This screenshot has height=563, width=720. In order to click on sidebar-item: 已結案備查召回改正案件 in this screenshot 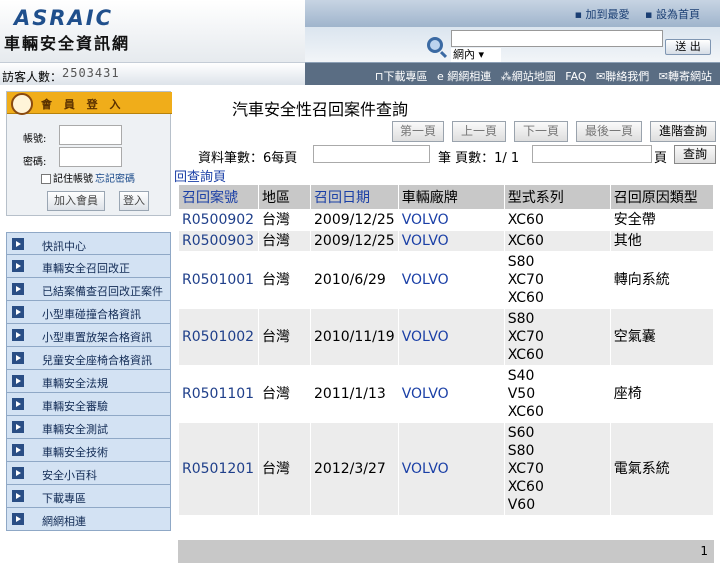, I will do `click(88, 289)`.